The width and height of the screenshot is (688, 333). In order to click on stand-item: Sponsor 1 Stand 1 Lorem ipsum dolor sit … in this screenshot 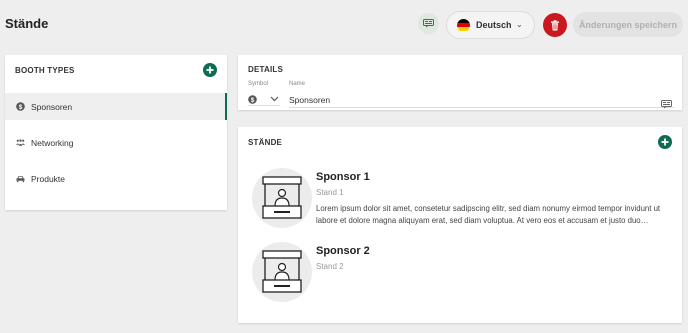, I will do `click(462, 199)`.